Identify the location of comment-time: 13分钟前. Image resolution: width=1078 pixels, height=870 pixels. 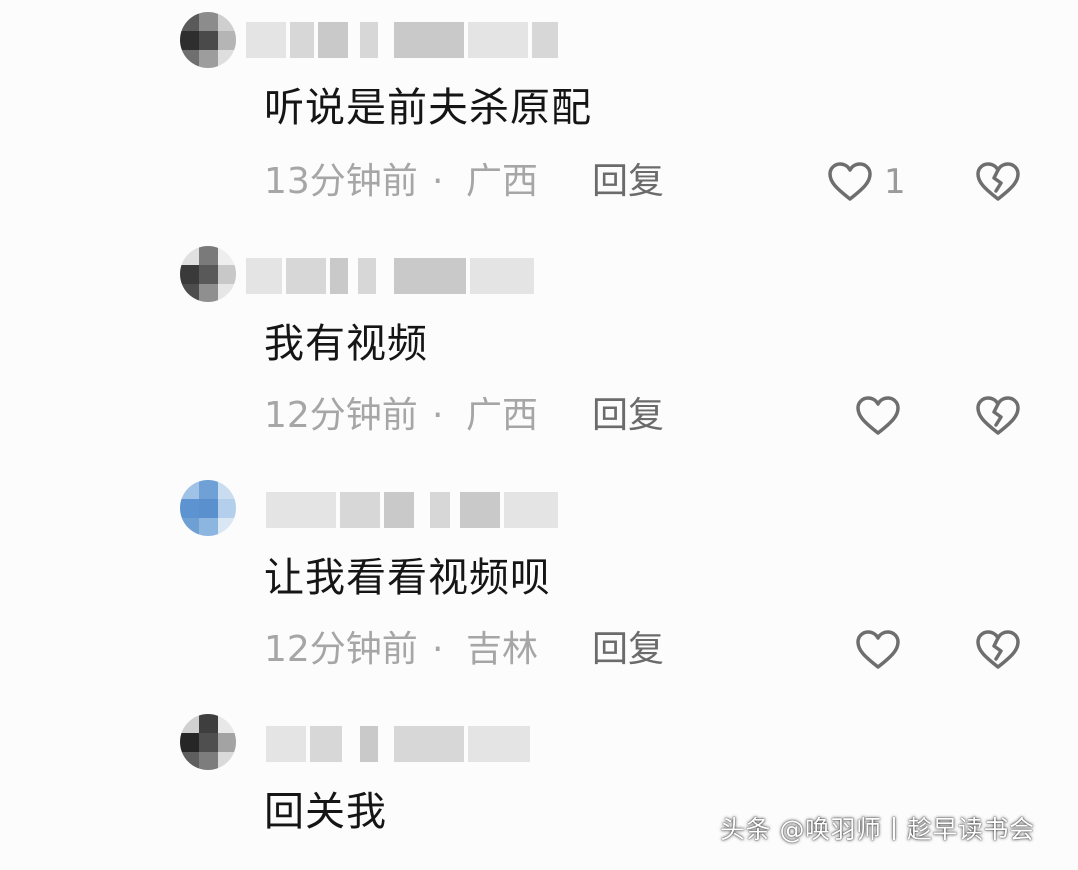
(341, 181).